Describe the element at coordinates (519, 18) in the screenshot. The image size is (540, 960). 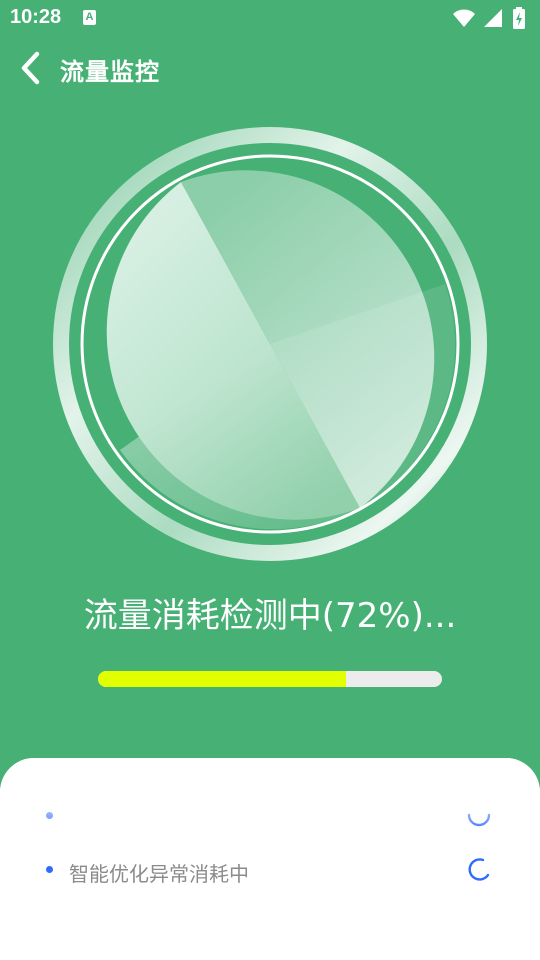
I see `battery-charging-icon` at that location.